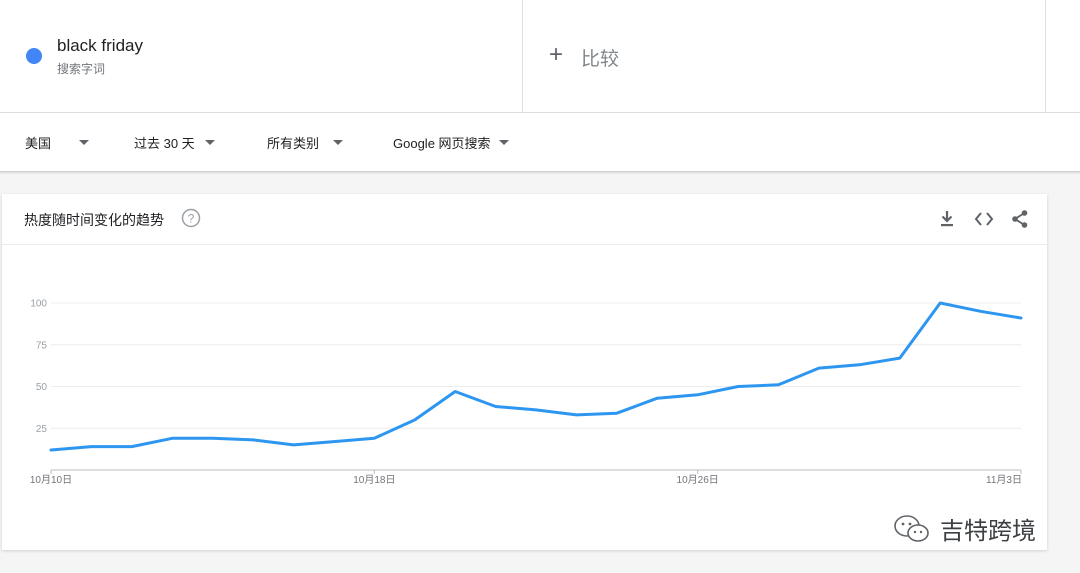  I want to click on time-range-filter: 过去 30 天, so click(174, 142).